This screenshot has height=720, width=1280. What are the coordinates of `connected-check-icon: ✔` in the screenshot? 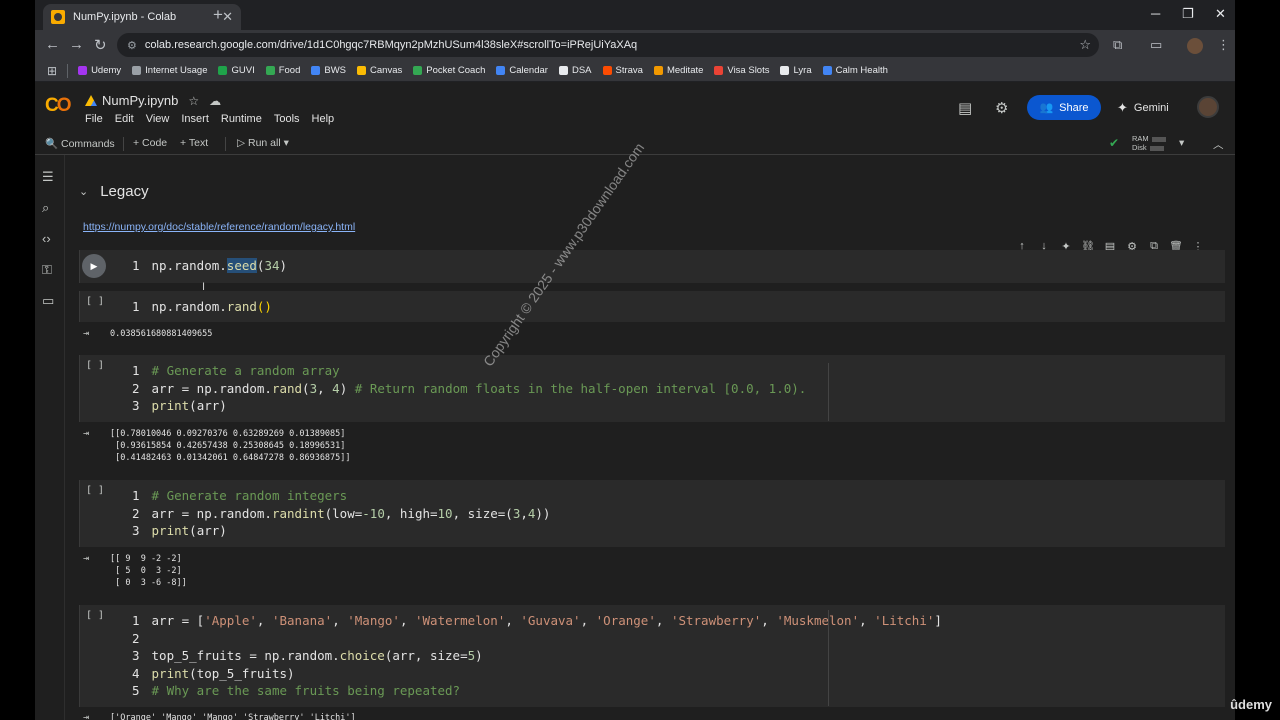 It's located at (1114, 143).